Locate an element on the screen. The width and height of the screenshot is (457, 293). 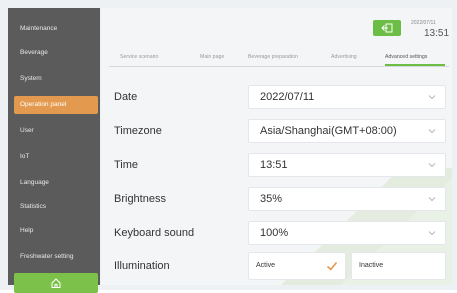
sidebar-item-maintenance: Maintenance is located at coordinates (54, 29).